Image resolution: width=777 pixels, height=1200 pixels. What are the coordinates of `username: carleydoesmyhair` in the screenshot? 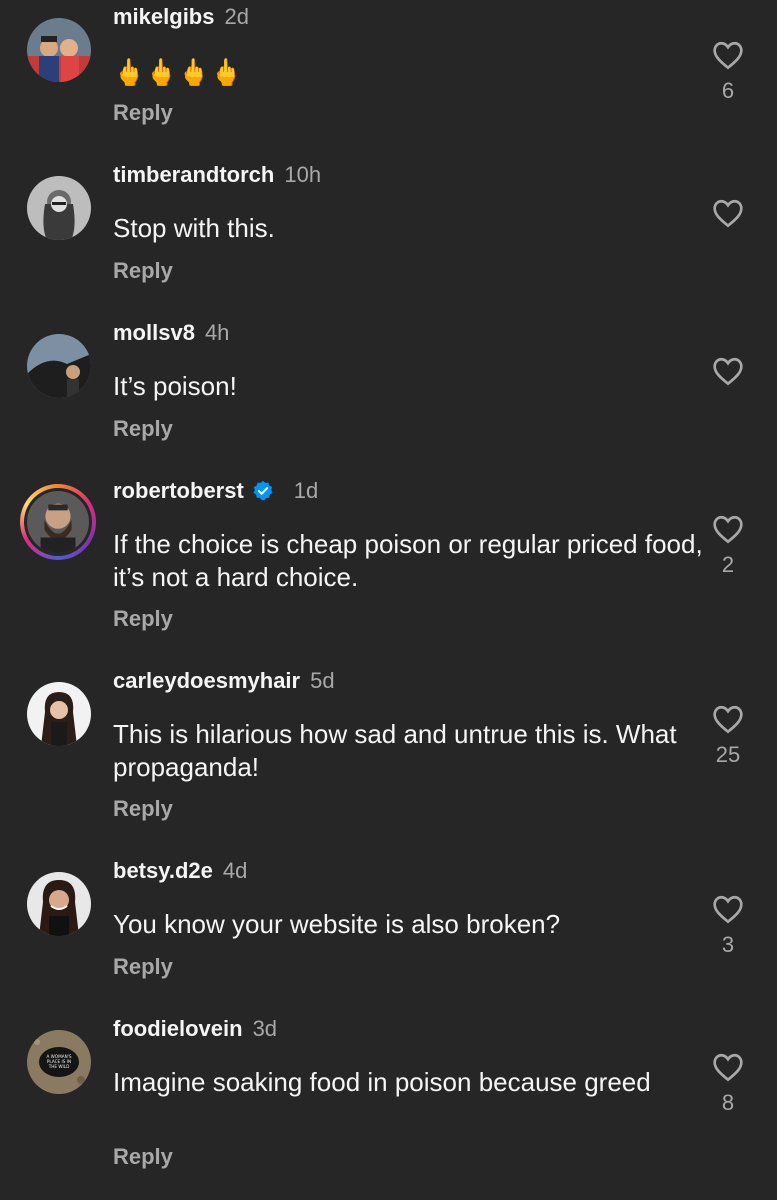 It's located at (206, 680).